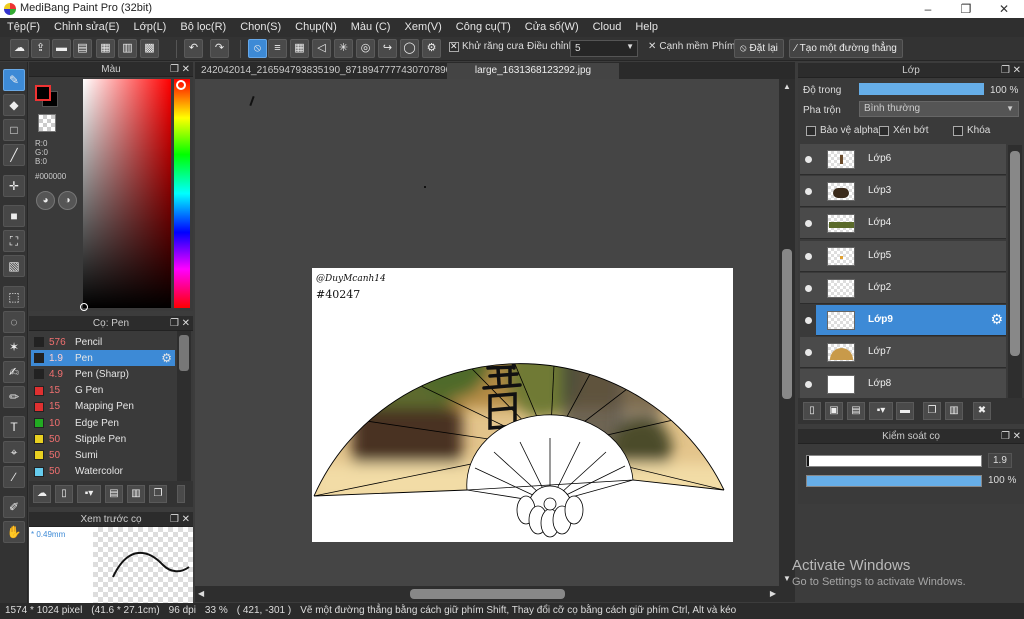 The width and height of the screenshot is (1024, 619). I want to click on layer-scroll-thumb, so click(1015, 253).